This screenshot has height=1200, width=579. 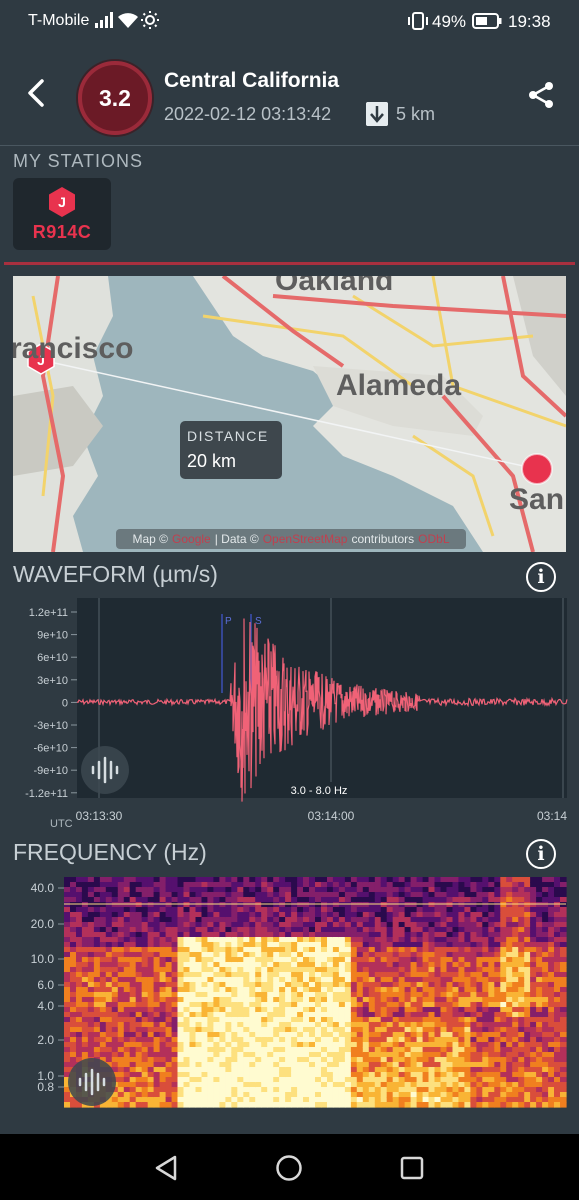 I want to click on frequency-y-tick: 2.0, so click(x=45, y=1040).